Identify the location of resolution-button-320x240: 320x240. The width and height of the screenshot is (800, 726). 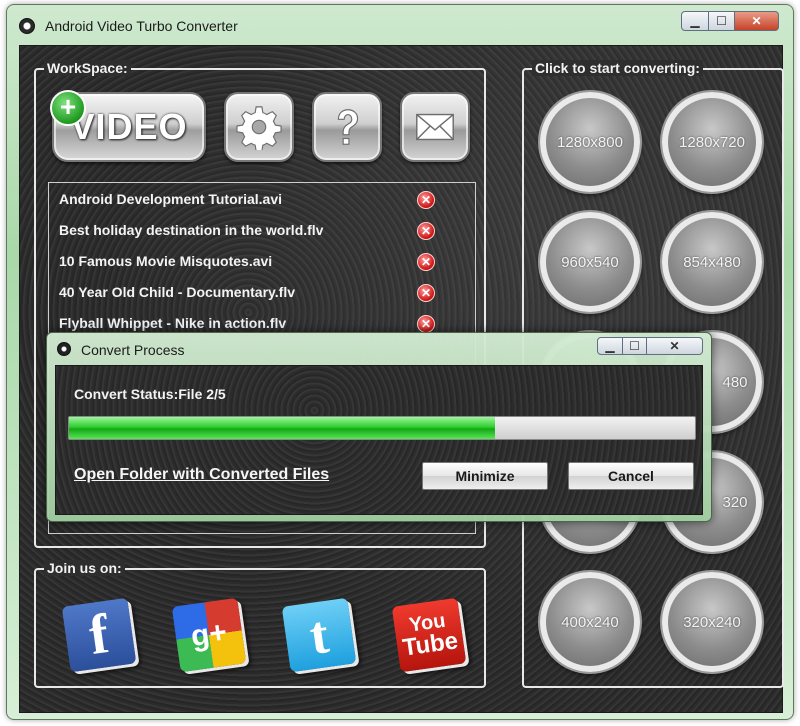
(712, 622).